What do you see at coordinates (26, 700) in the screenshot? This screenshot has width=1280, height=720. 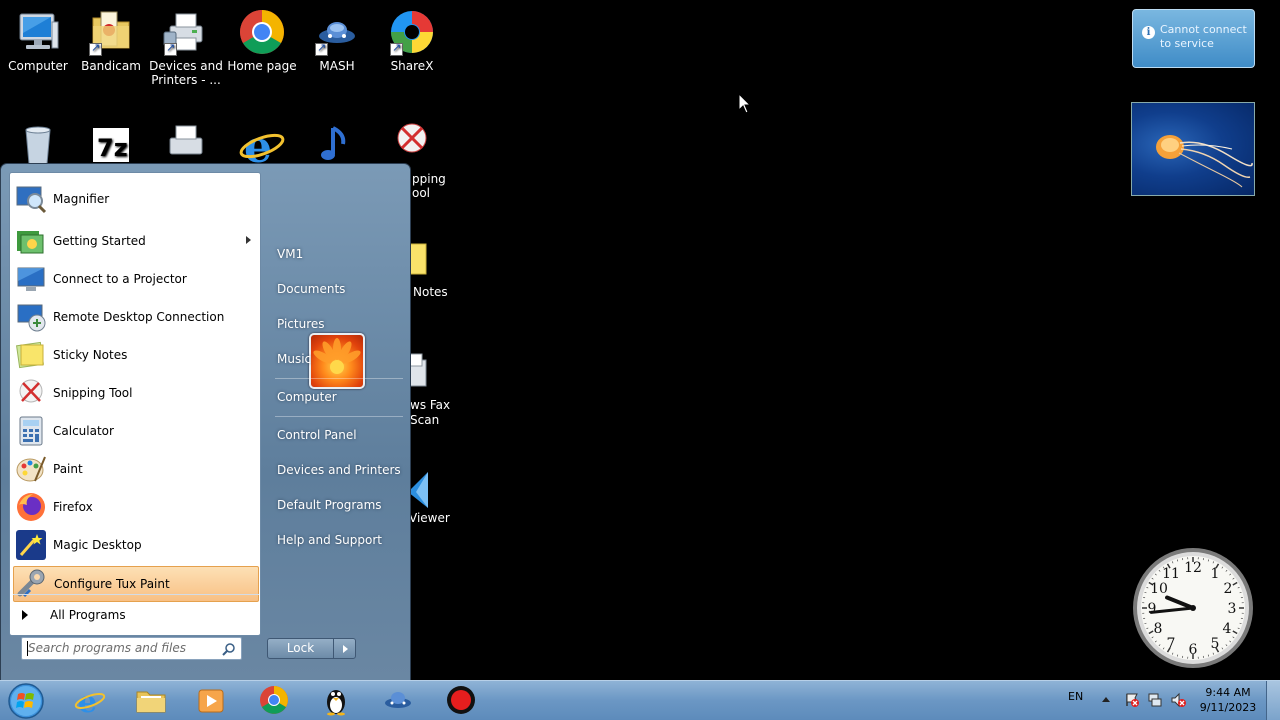 I see `start-button` at bounding box center [26, 700].